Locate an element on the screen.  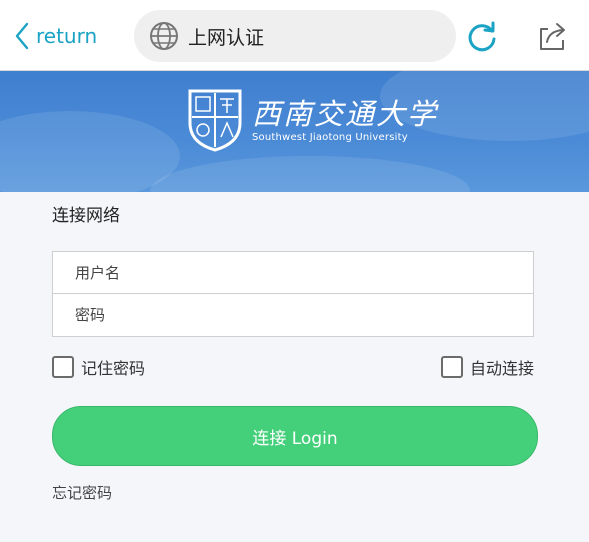
reload-icon is located at coordinates (482, 37).